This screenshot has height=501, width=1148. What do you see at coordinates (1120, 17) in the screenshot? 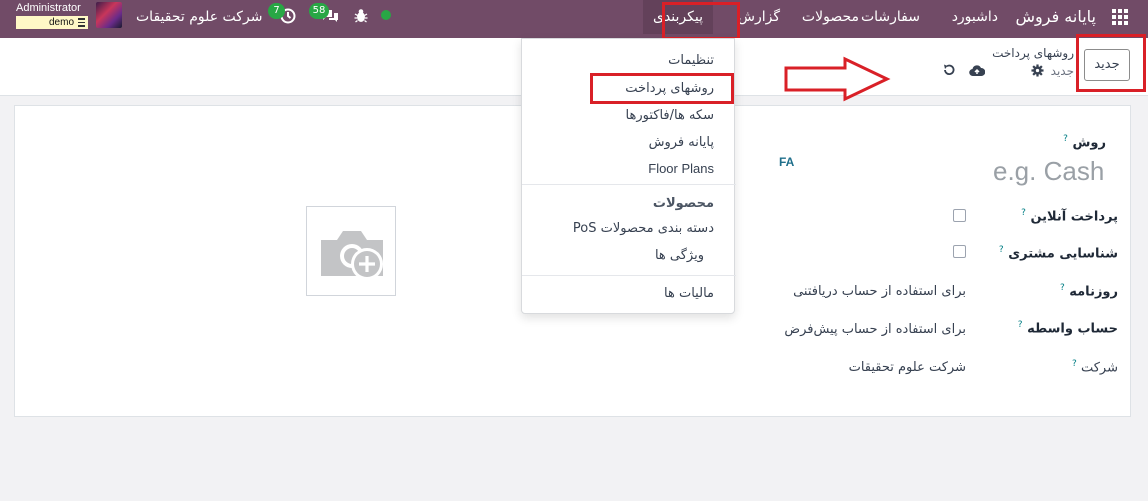
I see `apps-grid-icon` at bounding box center [1120, 17].